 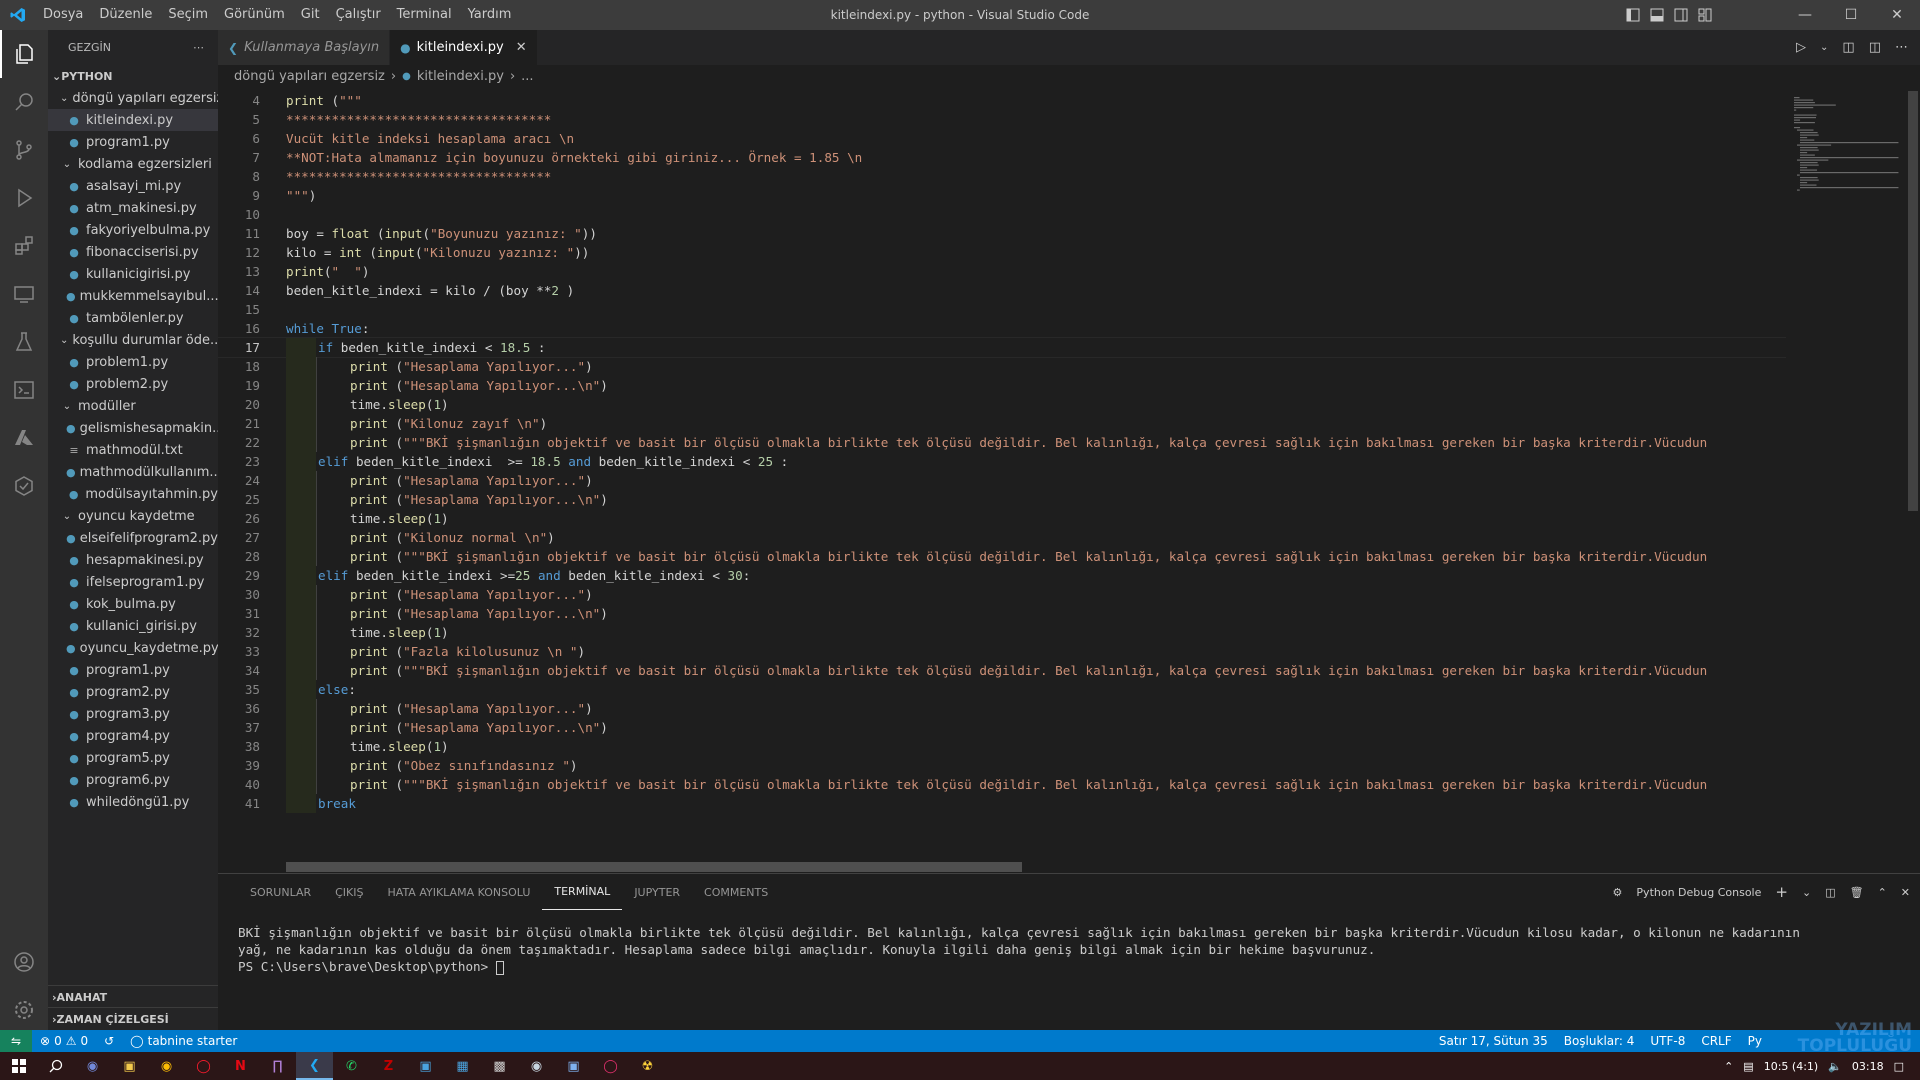 I want to click on code-line: 8 ***********************************, so click(x=1002, y=176).